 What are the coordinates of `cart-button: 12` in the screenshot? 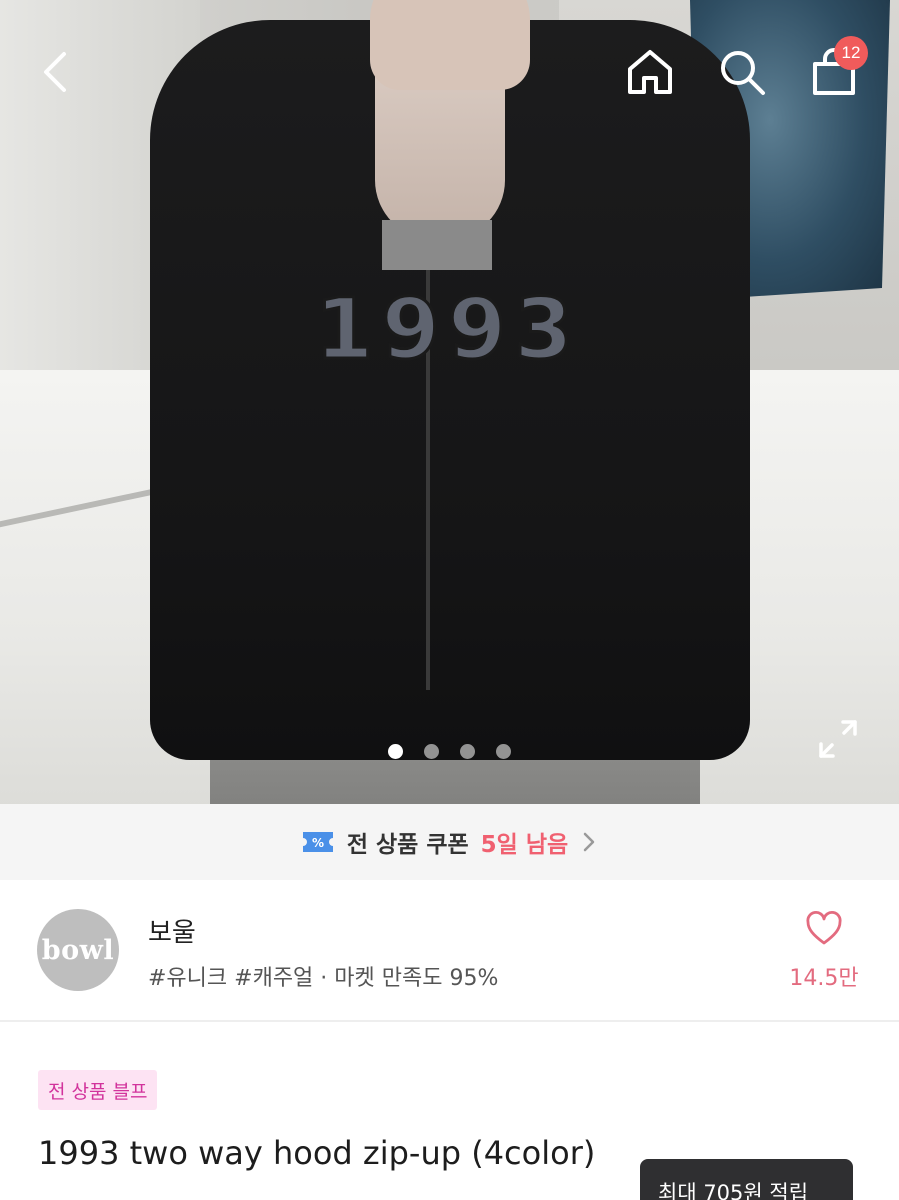 It's located at (837, 68).